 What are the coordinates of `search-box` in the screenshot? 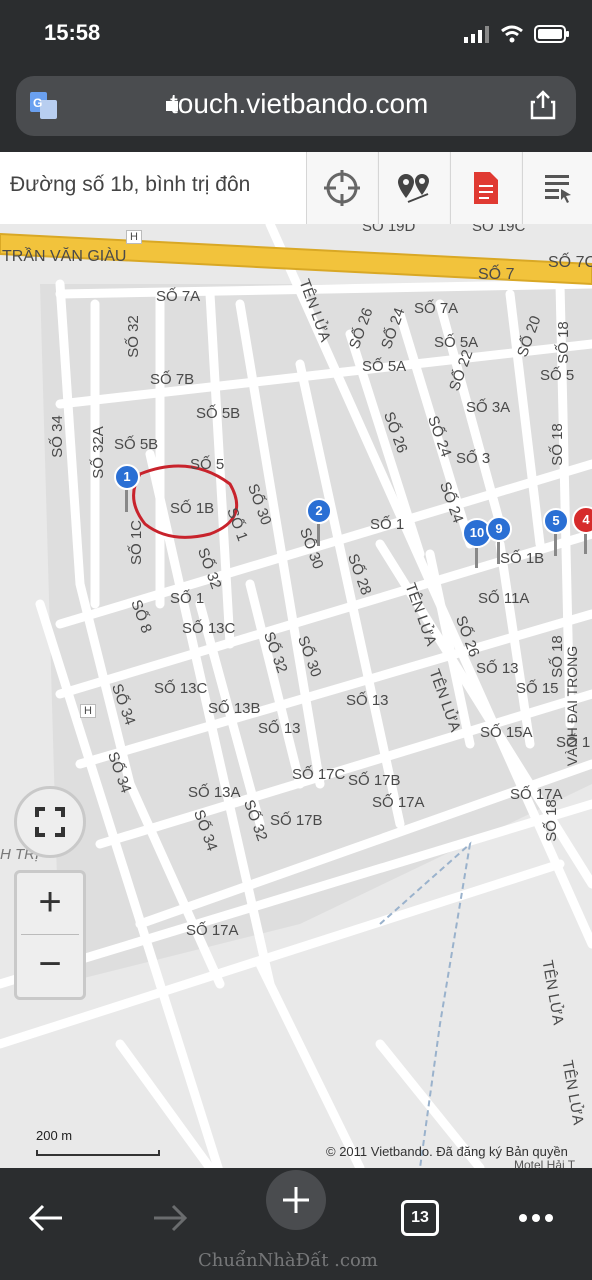 It's located at (153, 188).